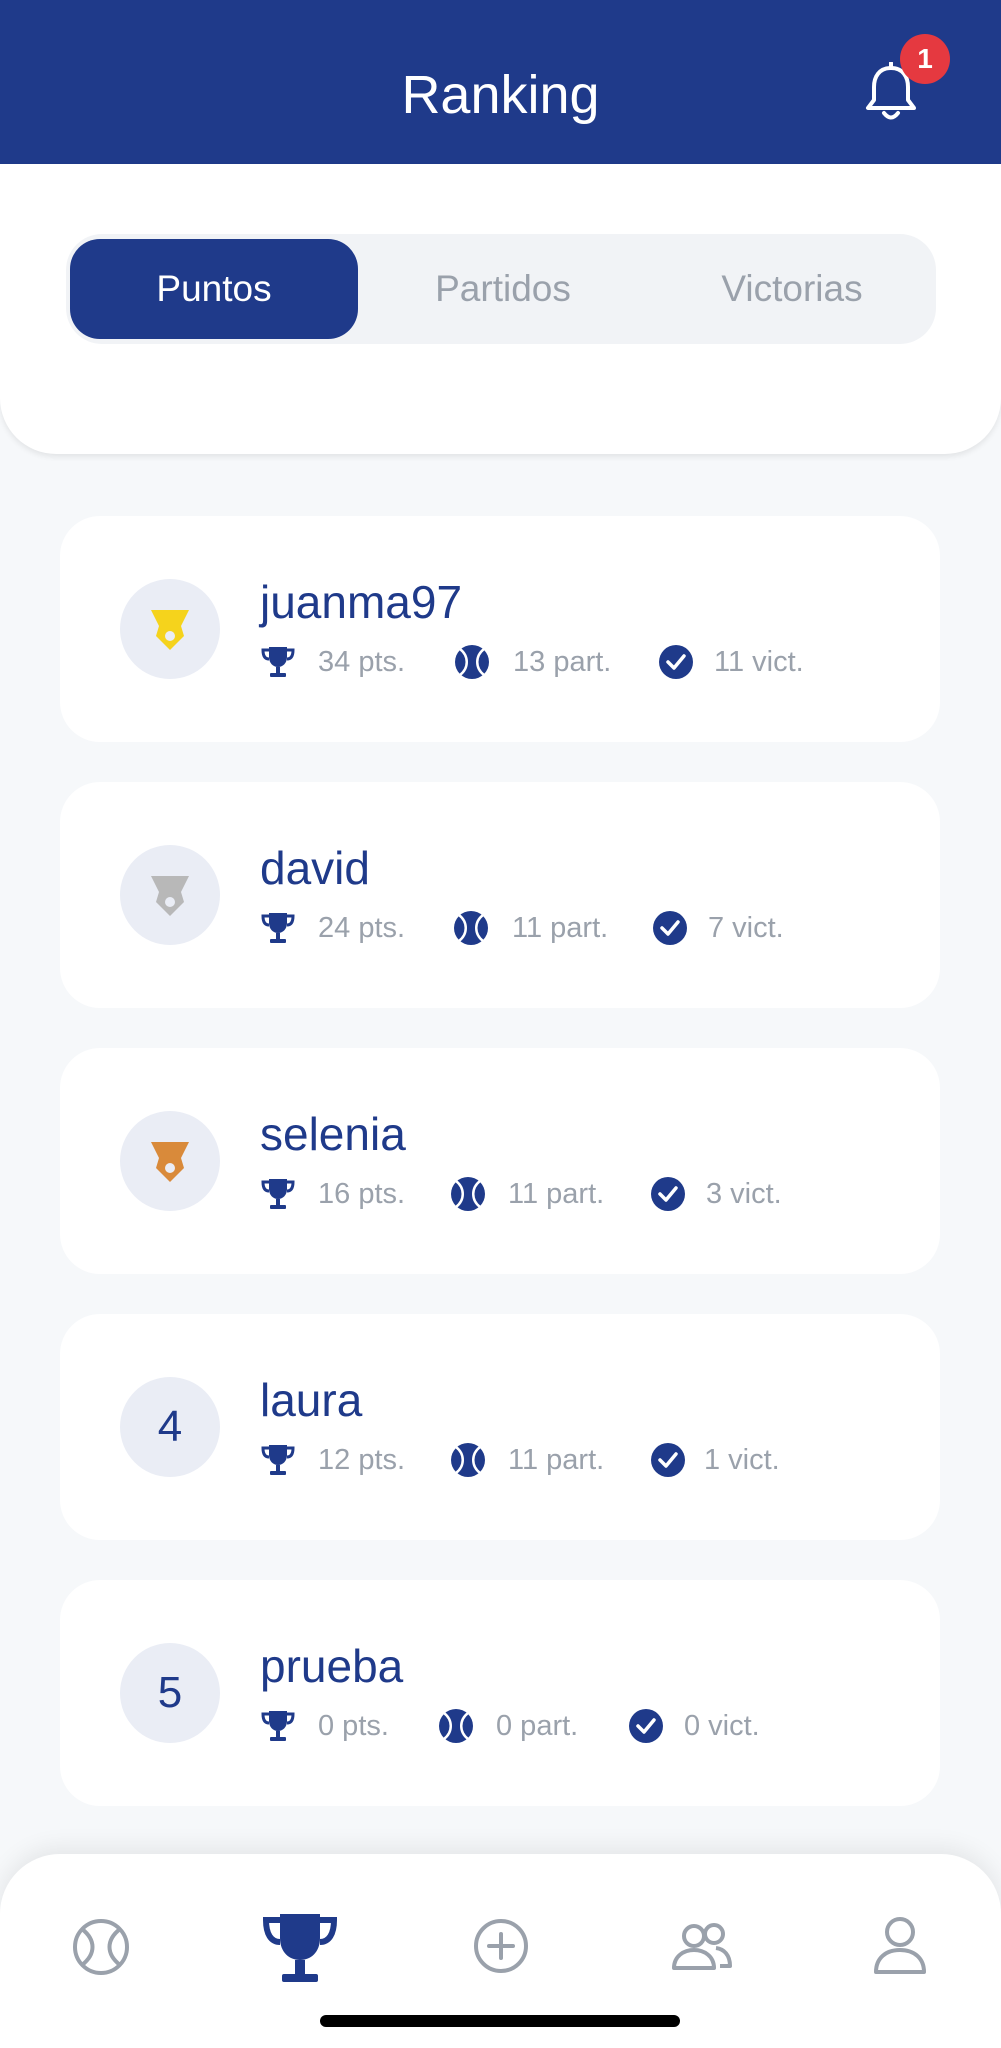  I want to click on wins-stat: 7 vict., so click(746, 928).